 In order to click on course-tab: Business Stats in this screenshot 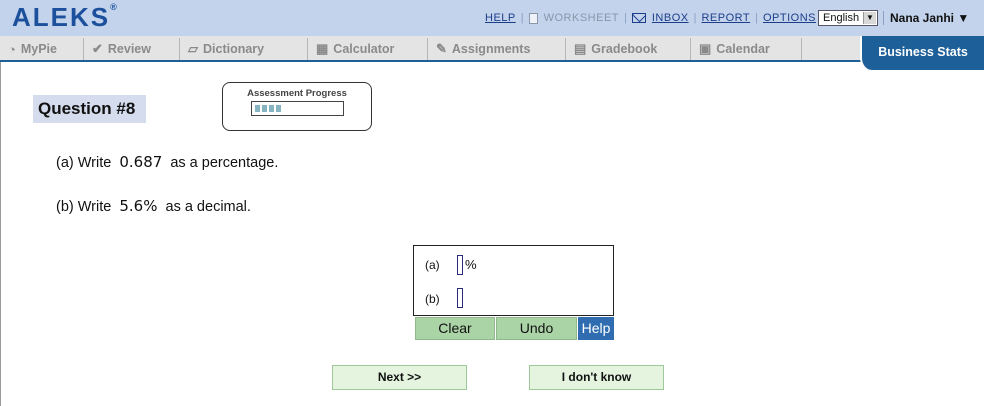, I will do `click(922, 53)`.